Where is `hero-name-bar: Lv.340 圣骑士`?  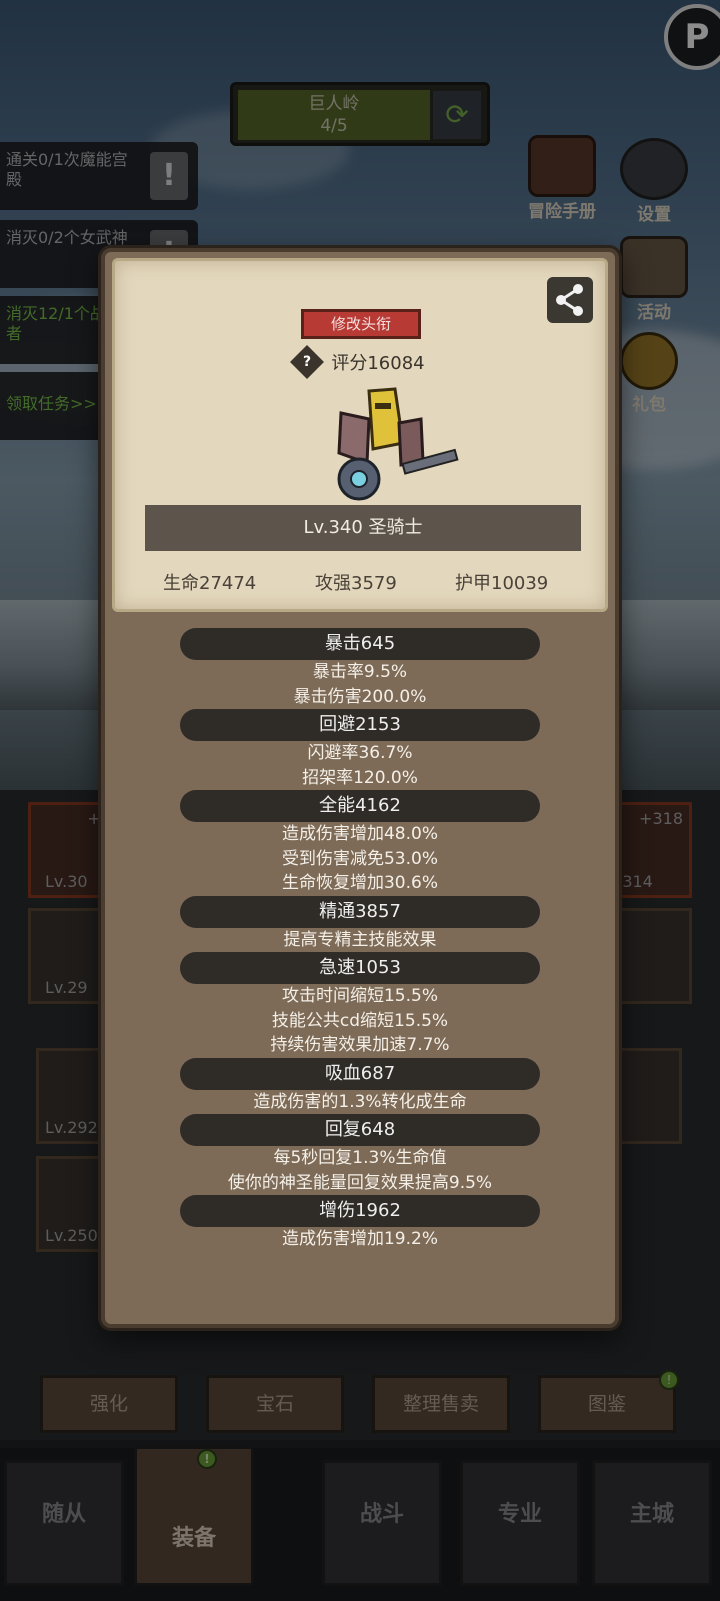 hero-name-bar: Lv.340 圣骑士 is located at coordinates (363, 528).